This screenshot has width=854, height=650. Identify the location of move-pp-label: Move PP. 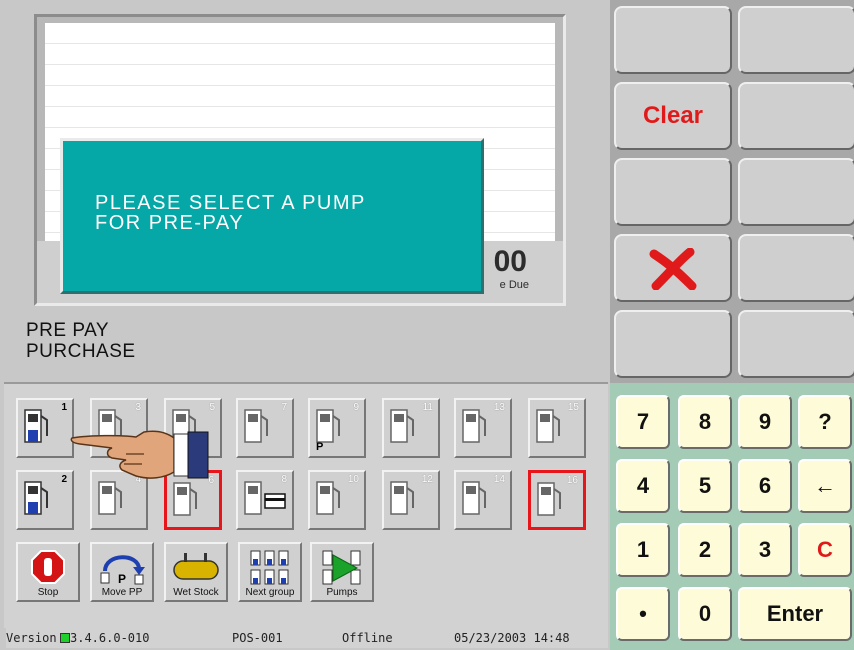
(122, 592).